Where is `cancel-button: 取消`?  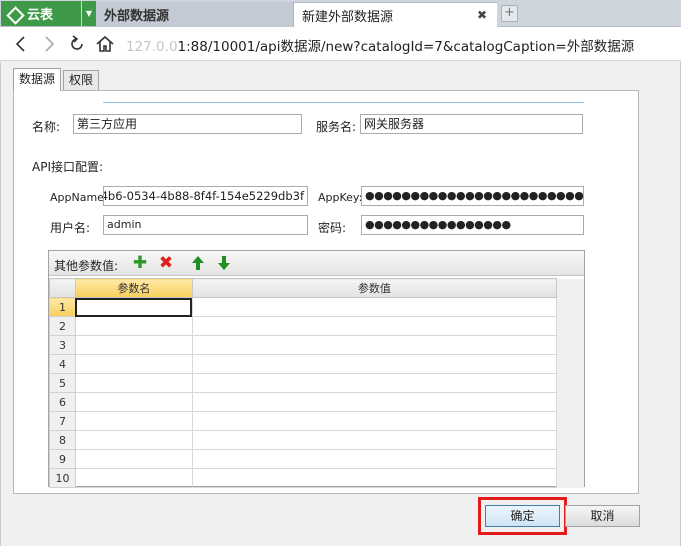
cancel-button: 取消 is located at coordinates (602, 516).